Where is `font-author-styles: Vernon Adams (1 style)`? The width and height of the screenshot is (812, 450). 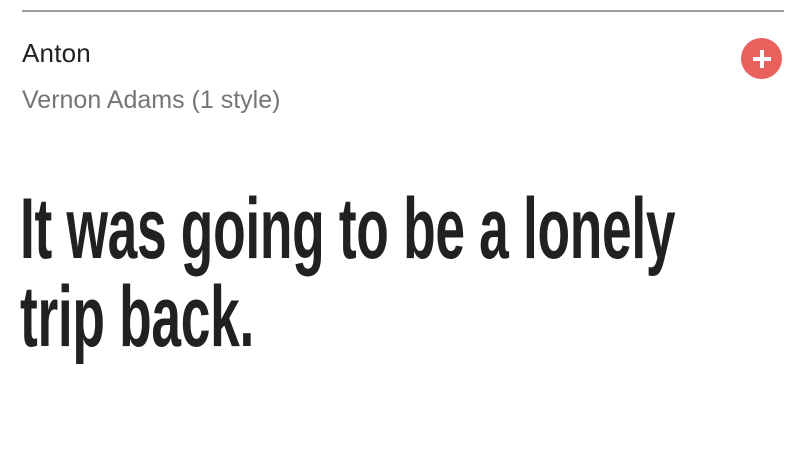
font-author-styles: Vernon Adams (1 style) is located at coordinates (151, 100).